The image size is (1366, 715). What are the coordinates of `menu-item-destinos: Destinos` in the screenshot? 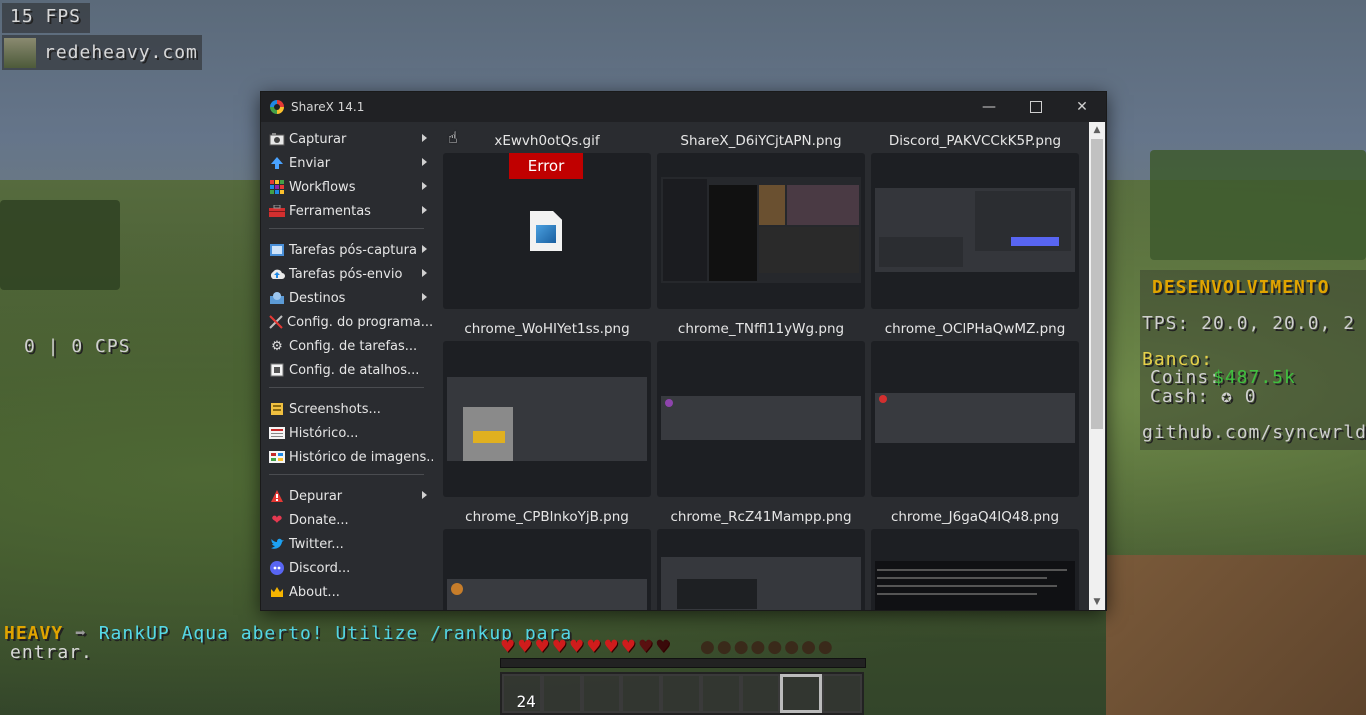 It's located at (348, 298).